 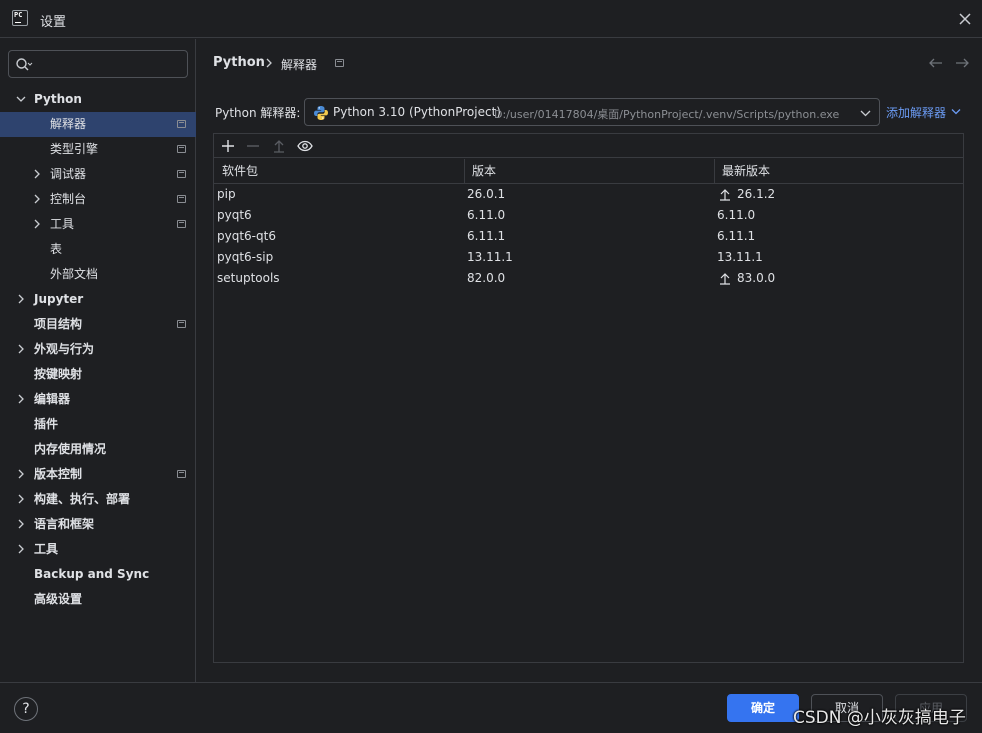 What do you see at coordinates (68, 124) in the screenshot?
I see `sidebar-item-label: 解释器` at bounding box center [68, 124].